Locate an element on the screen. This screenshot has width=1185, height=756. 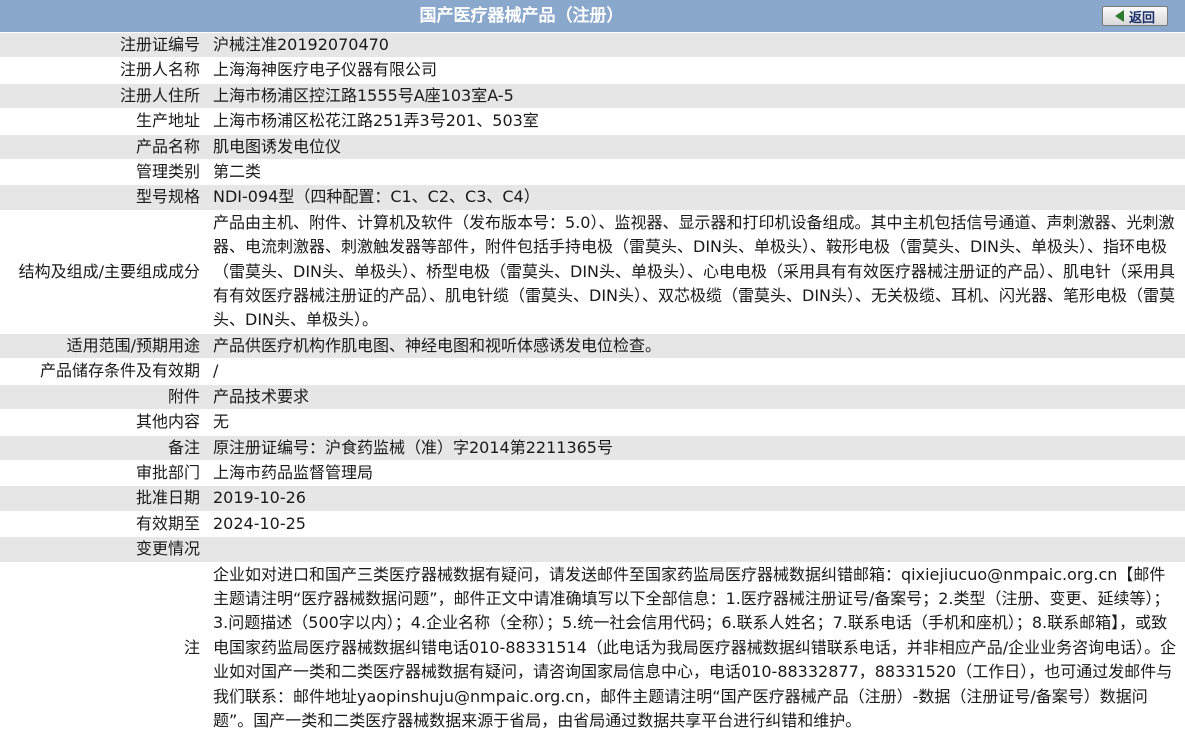
field-value: 肌电图诱发电位仪 is located at coordinates (695, 147).